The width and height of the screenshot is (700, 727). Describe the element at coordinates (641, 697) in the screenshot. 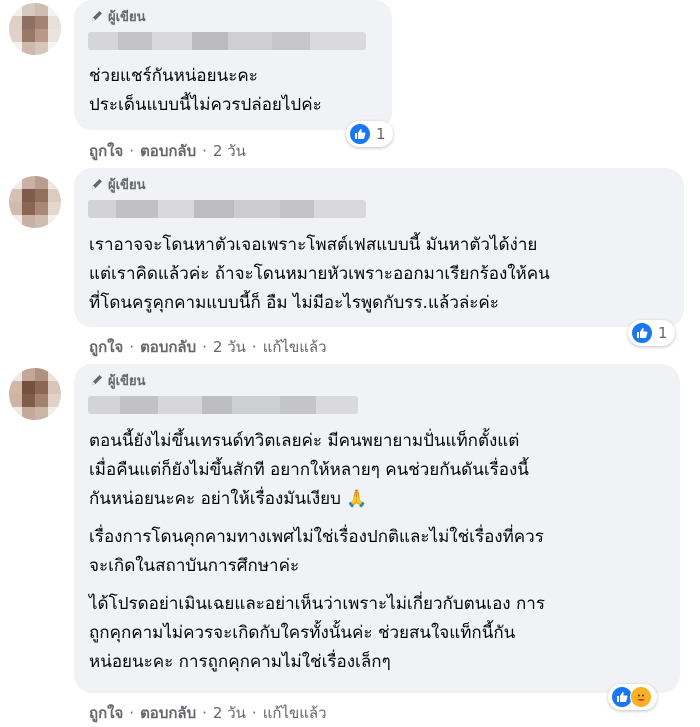

I see `care-icon` at that location.